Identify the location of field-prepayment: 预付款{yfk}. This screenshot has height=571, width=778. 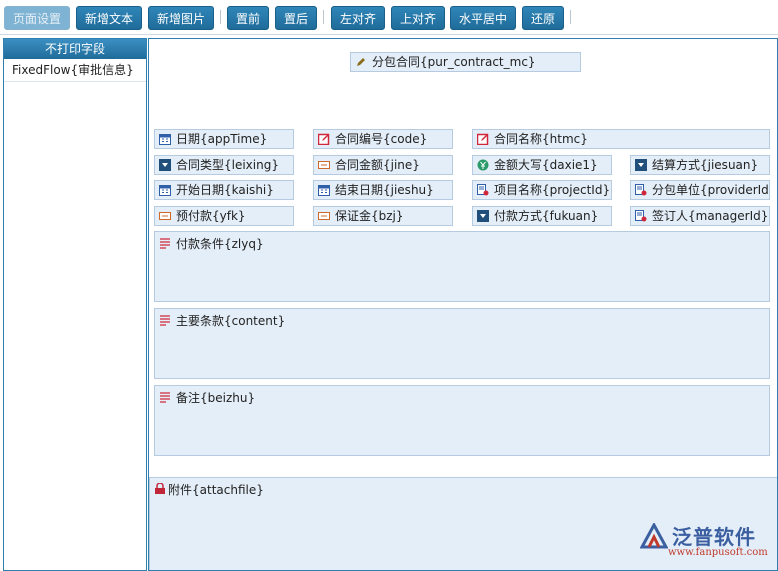
(224, 216).